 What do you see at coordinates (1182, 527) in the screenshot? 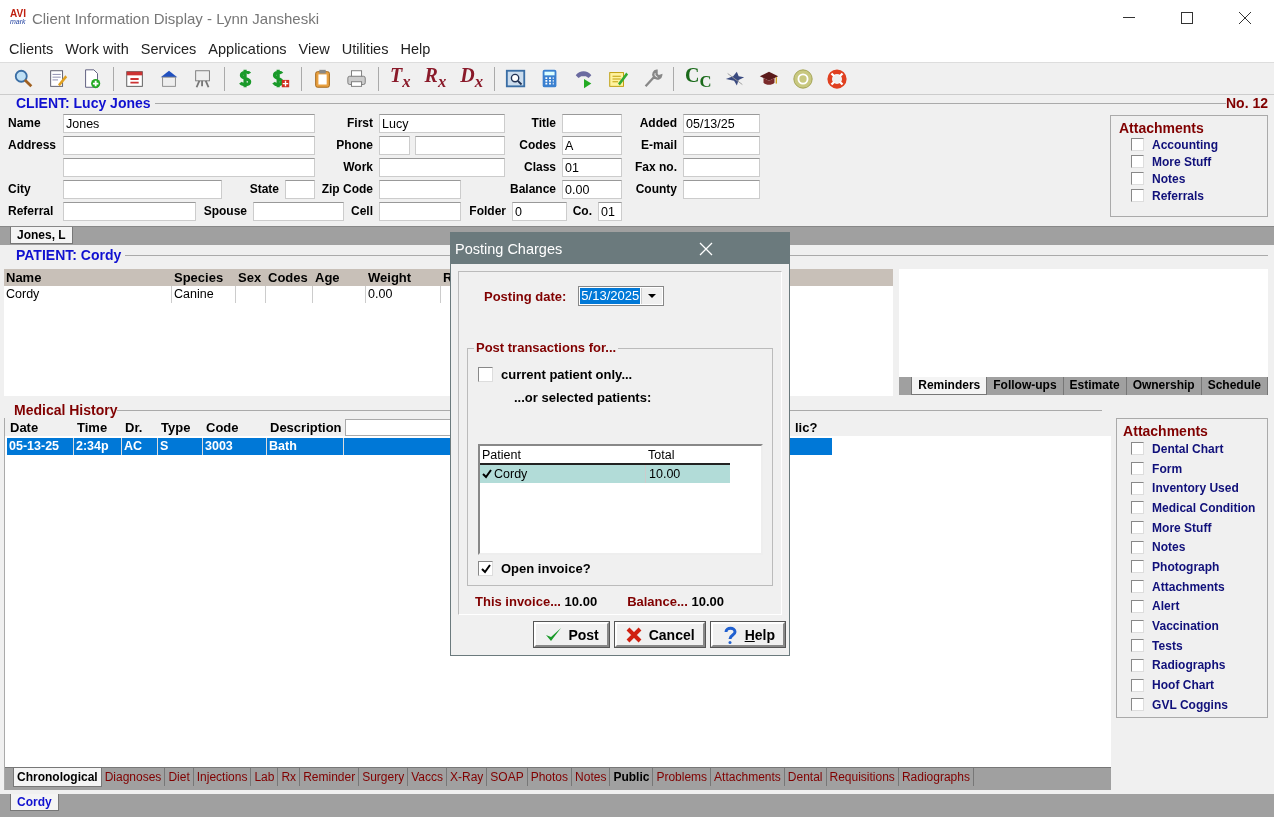
I see `checkbox-label: More Stuff` at bounding box center [1182, 527].